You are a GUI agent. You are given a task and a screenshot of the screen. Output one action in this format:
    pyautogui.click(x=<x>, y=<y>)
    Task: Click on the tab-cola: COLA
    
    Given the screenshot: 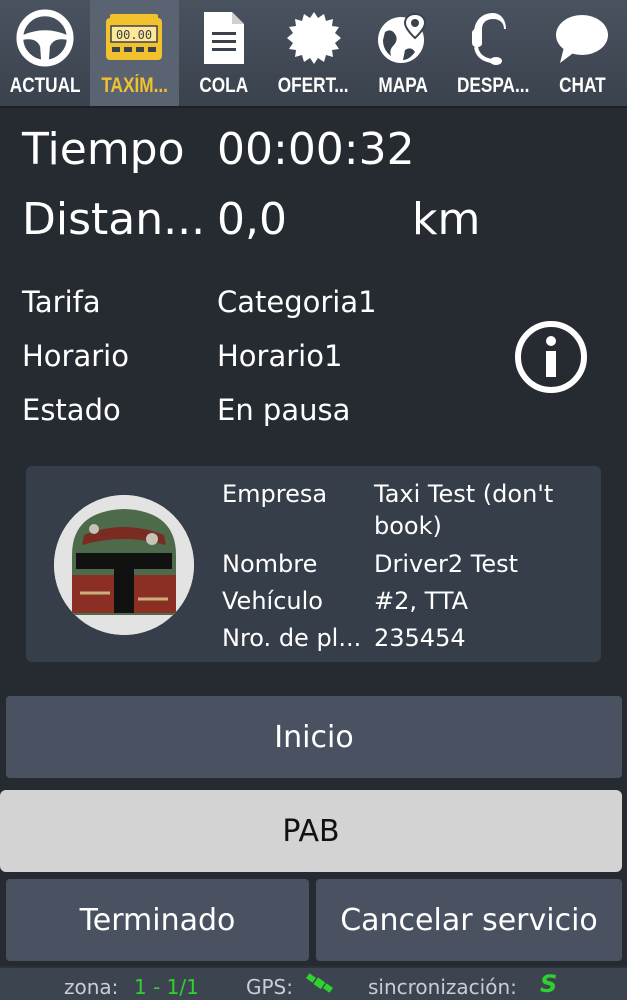 What is the action you would take?
    pyautogui.click(x=224, y=53)
    